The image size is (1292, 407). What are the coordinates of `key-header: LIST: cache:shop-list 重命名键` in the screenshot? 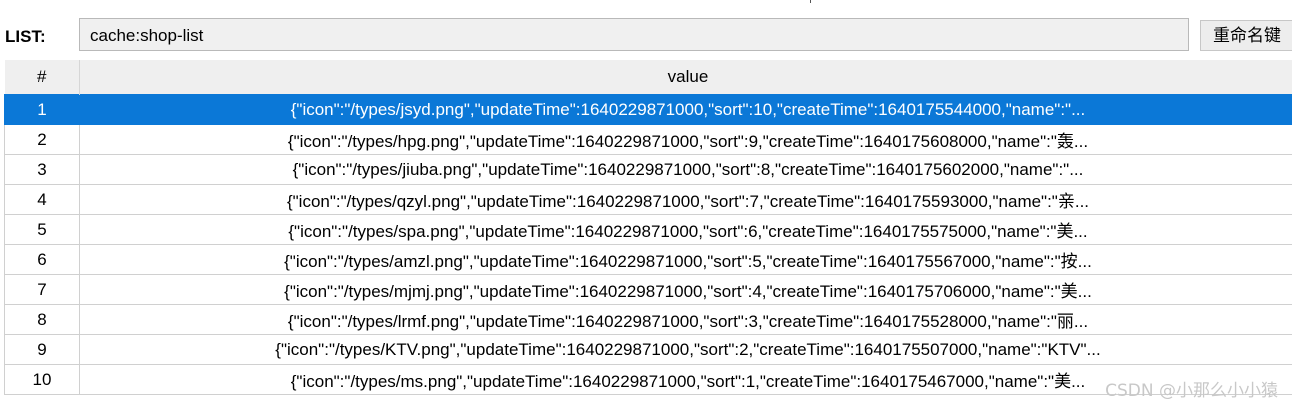 It's located at (646, 36).